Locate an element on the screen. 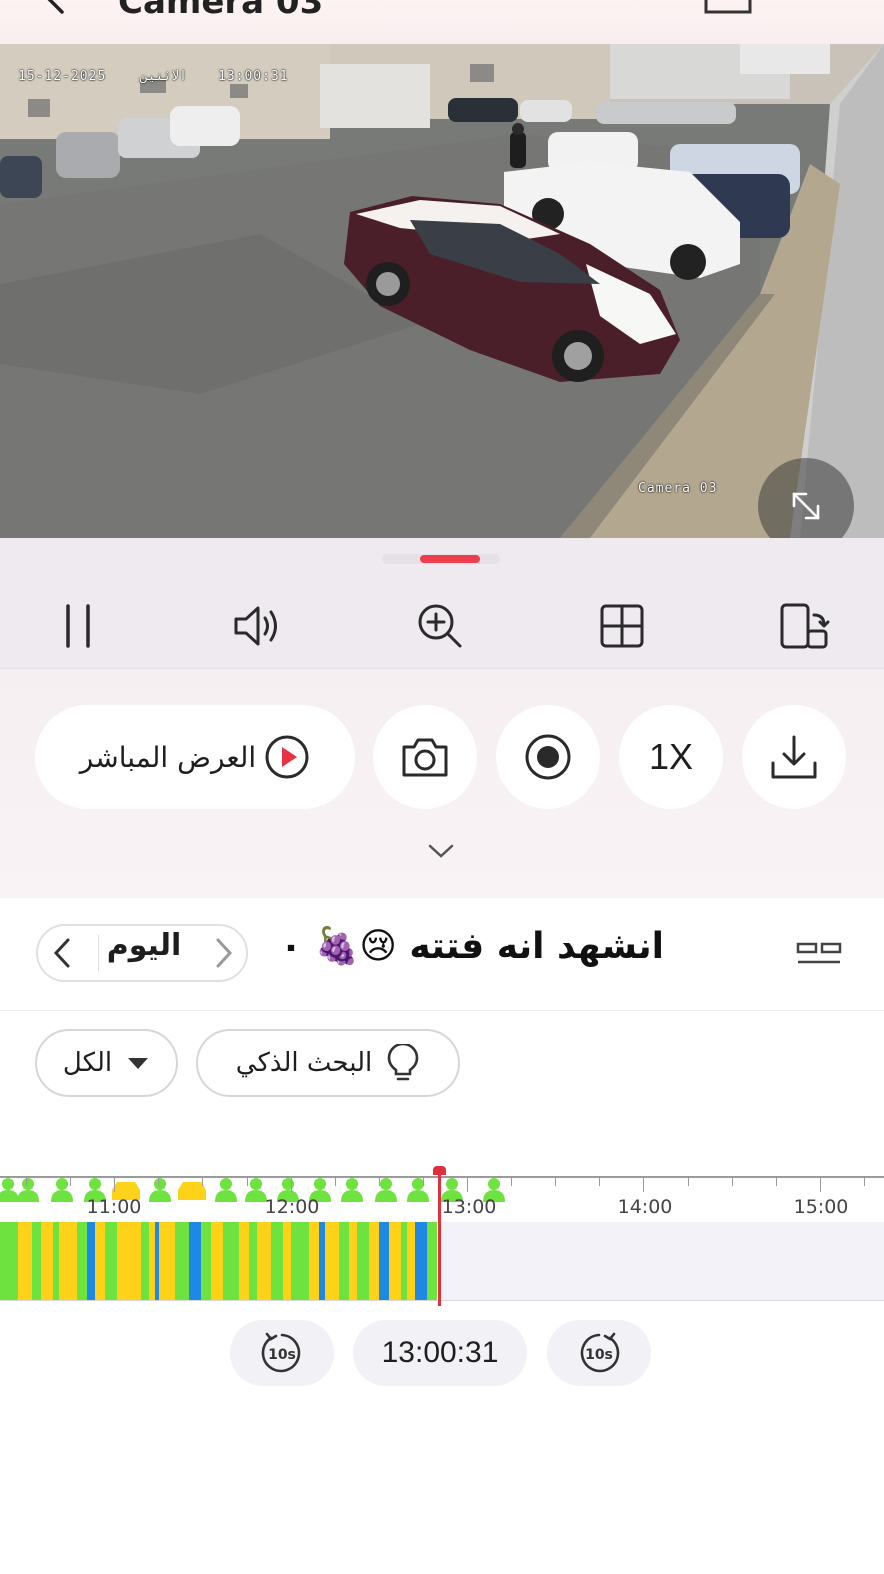  live-view-button: العرض المباشر is located at coordinates (195, 757).